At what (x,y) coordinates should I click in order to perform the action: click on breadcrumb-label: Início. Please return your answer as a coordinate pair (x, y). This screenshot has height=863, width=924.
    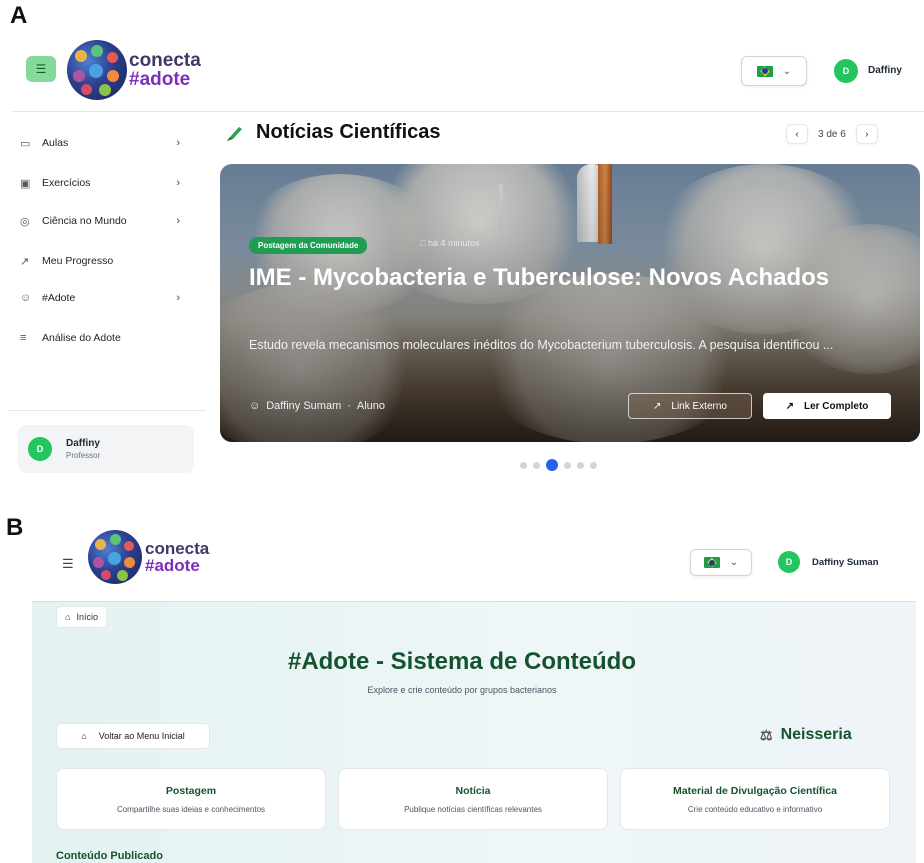
    Looking at the image, I should click on (87, 617).